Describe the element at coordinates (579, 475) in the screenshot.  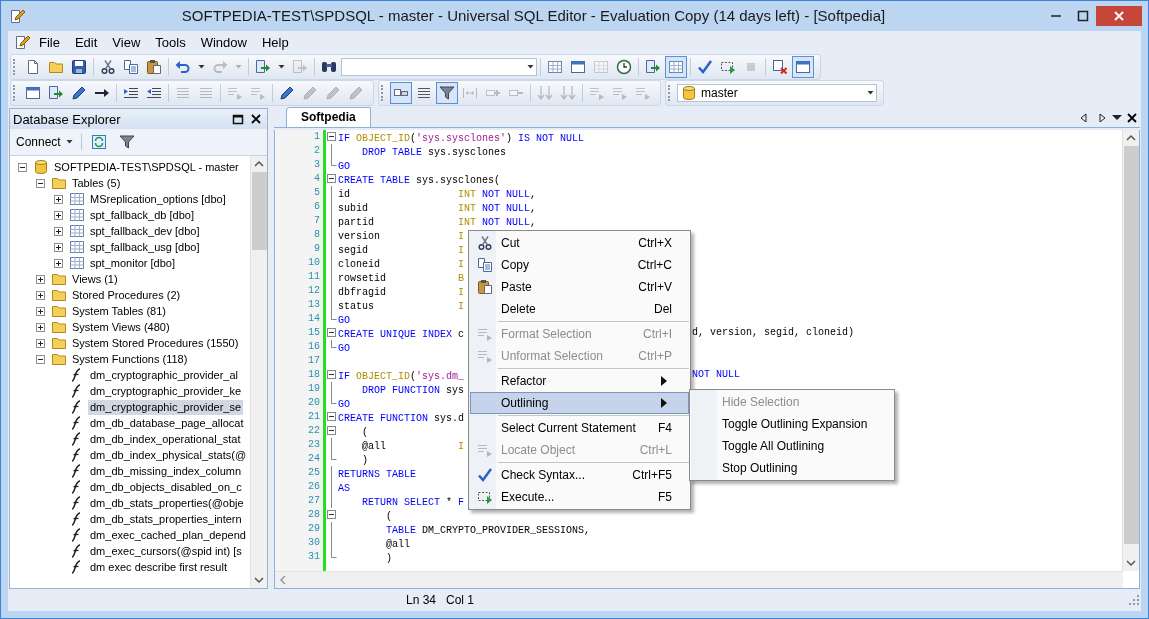
I see `menu-item: Check Syntax... Ctrl+F5` at that location.